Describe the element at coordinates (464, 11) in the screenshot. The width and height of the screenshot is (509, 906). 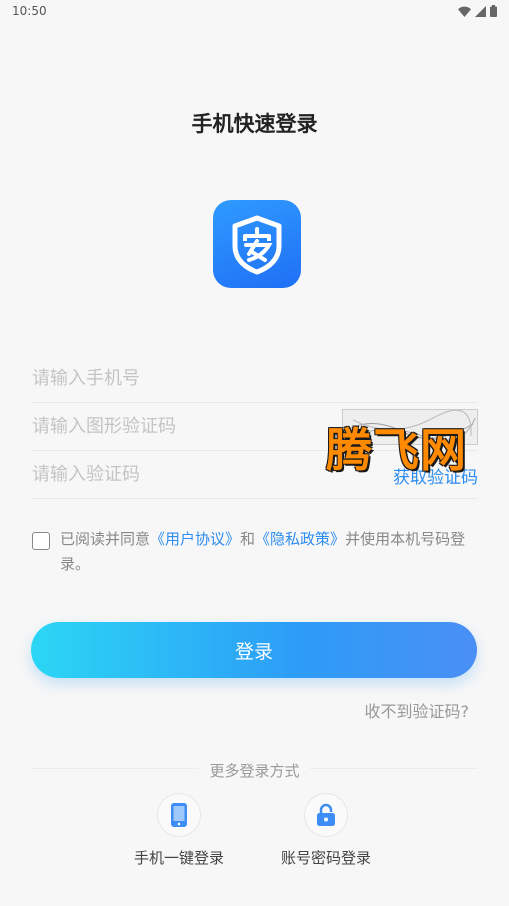
I see `wifi-icon` at that location.